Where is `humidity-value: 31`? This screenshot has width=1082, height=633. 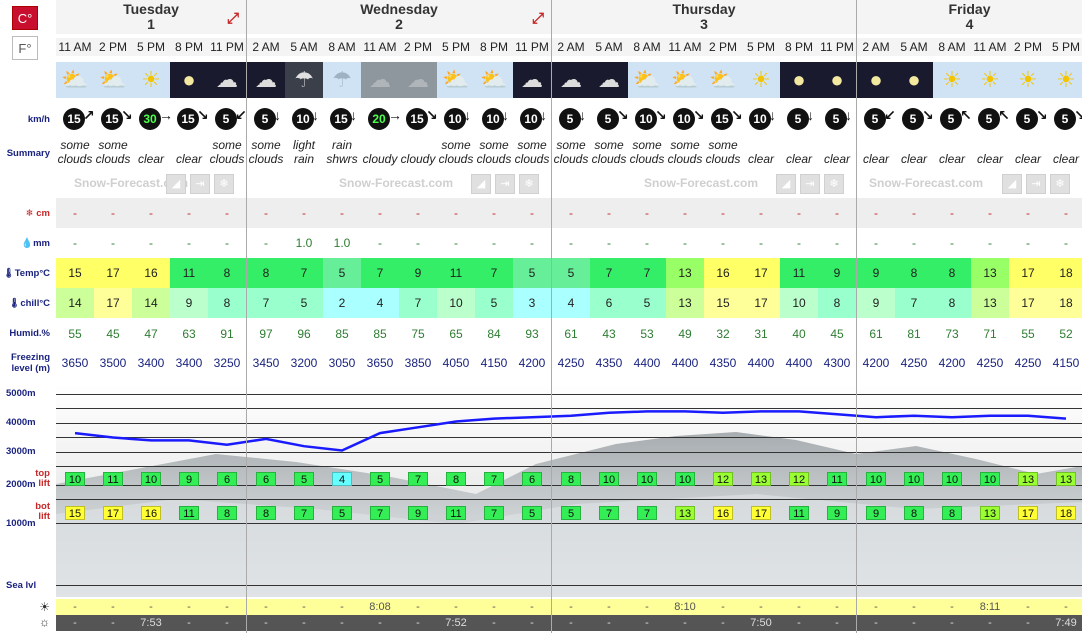
humidity-value: 31 is located at coordinates (761, 334).